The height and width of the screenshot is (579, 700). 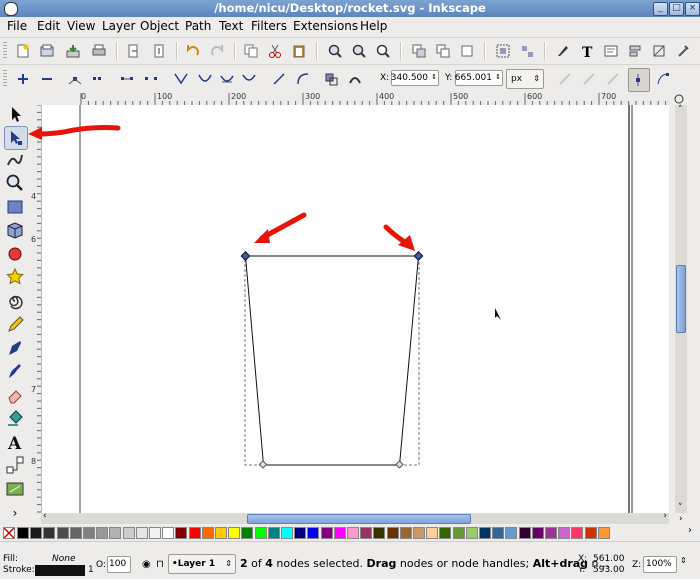 I want to click on zoom-input: 100%, so click(x=660, y=564).